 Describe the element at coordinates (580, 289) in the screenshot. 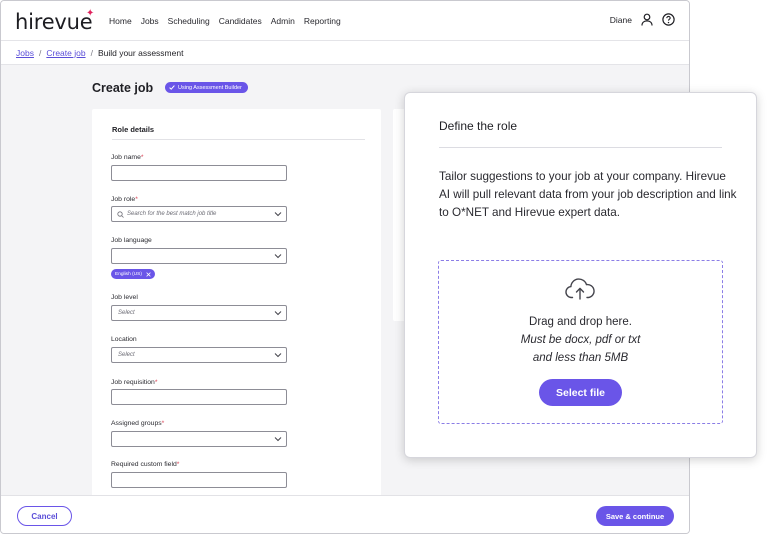

I see `cloud-upload-icon` at that location.